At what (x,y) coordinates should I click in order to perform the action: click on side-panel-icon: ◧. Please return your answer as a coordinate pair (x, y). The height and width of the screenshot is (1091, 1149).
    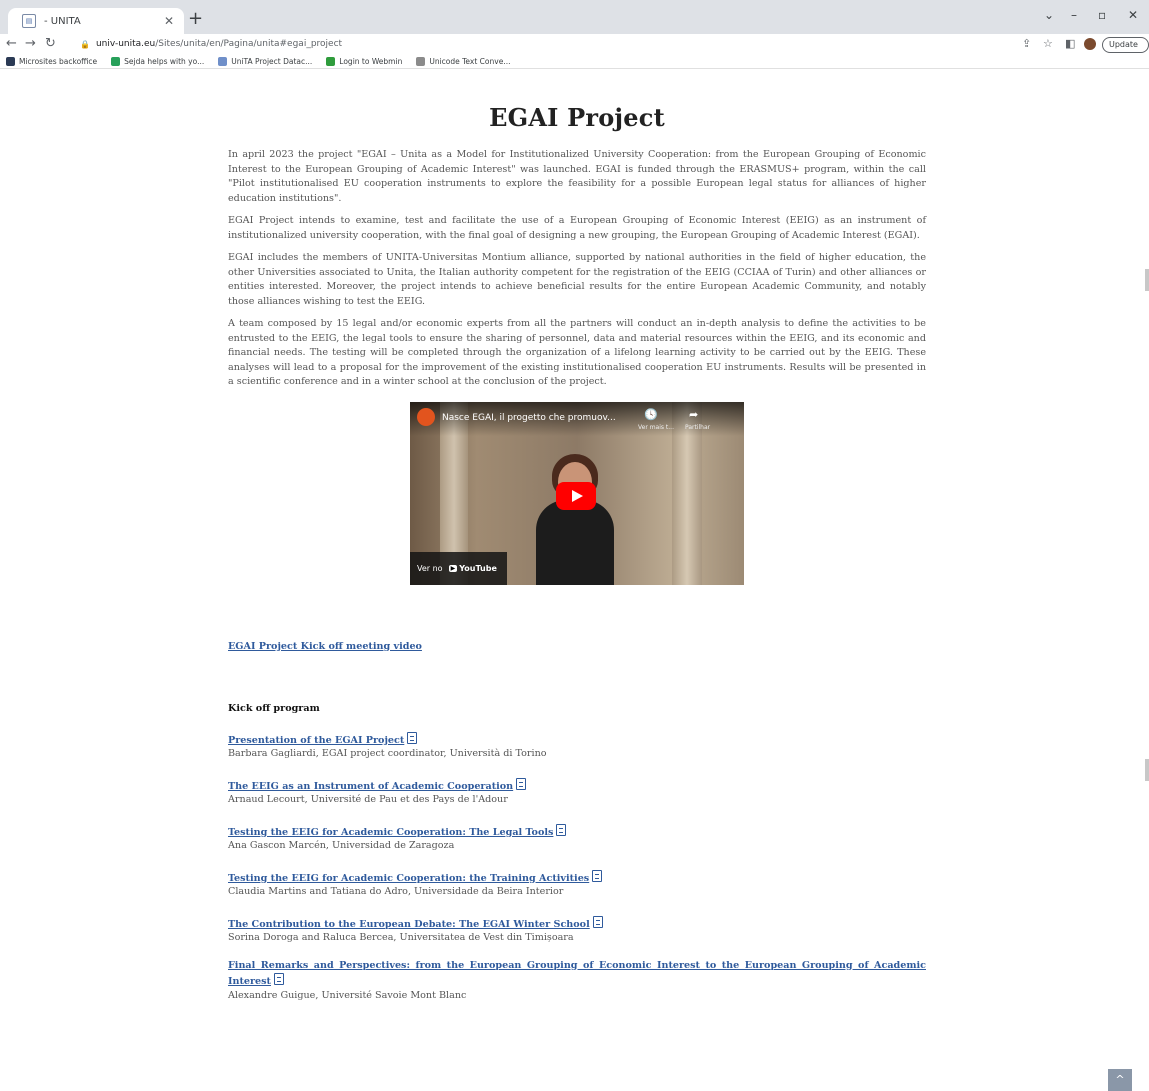
    Looking at the image, I should click on (1070, 44).